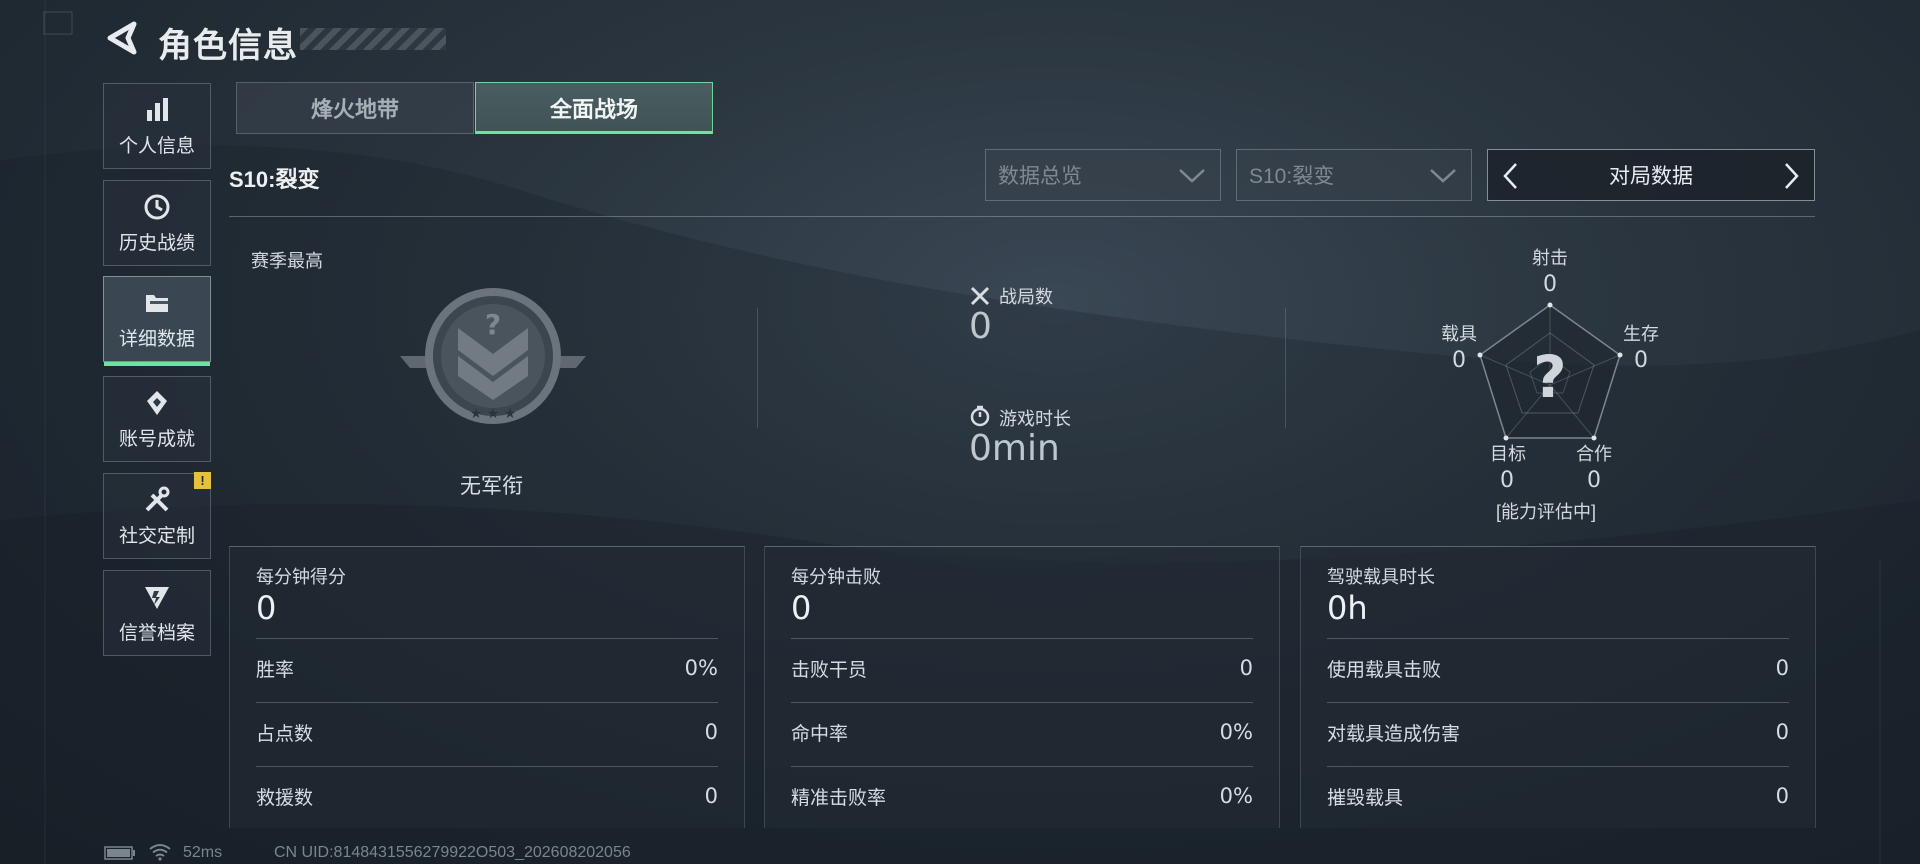  What do you see at coordinates (157, 126) in the screenshot?
I see `sidebar-item-personal-info: 个人信息` at bounding box center [157, 126].